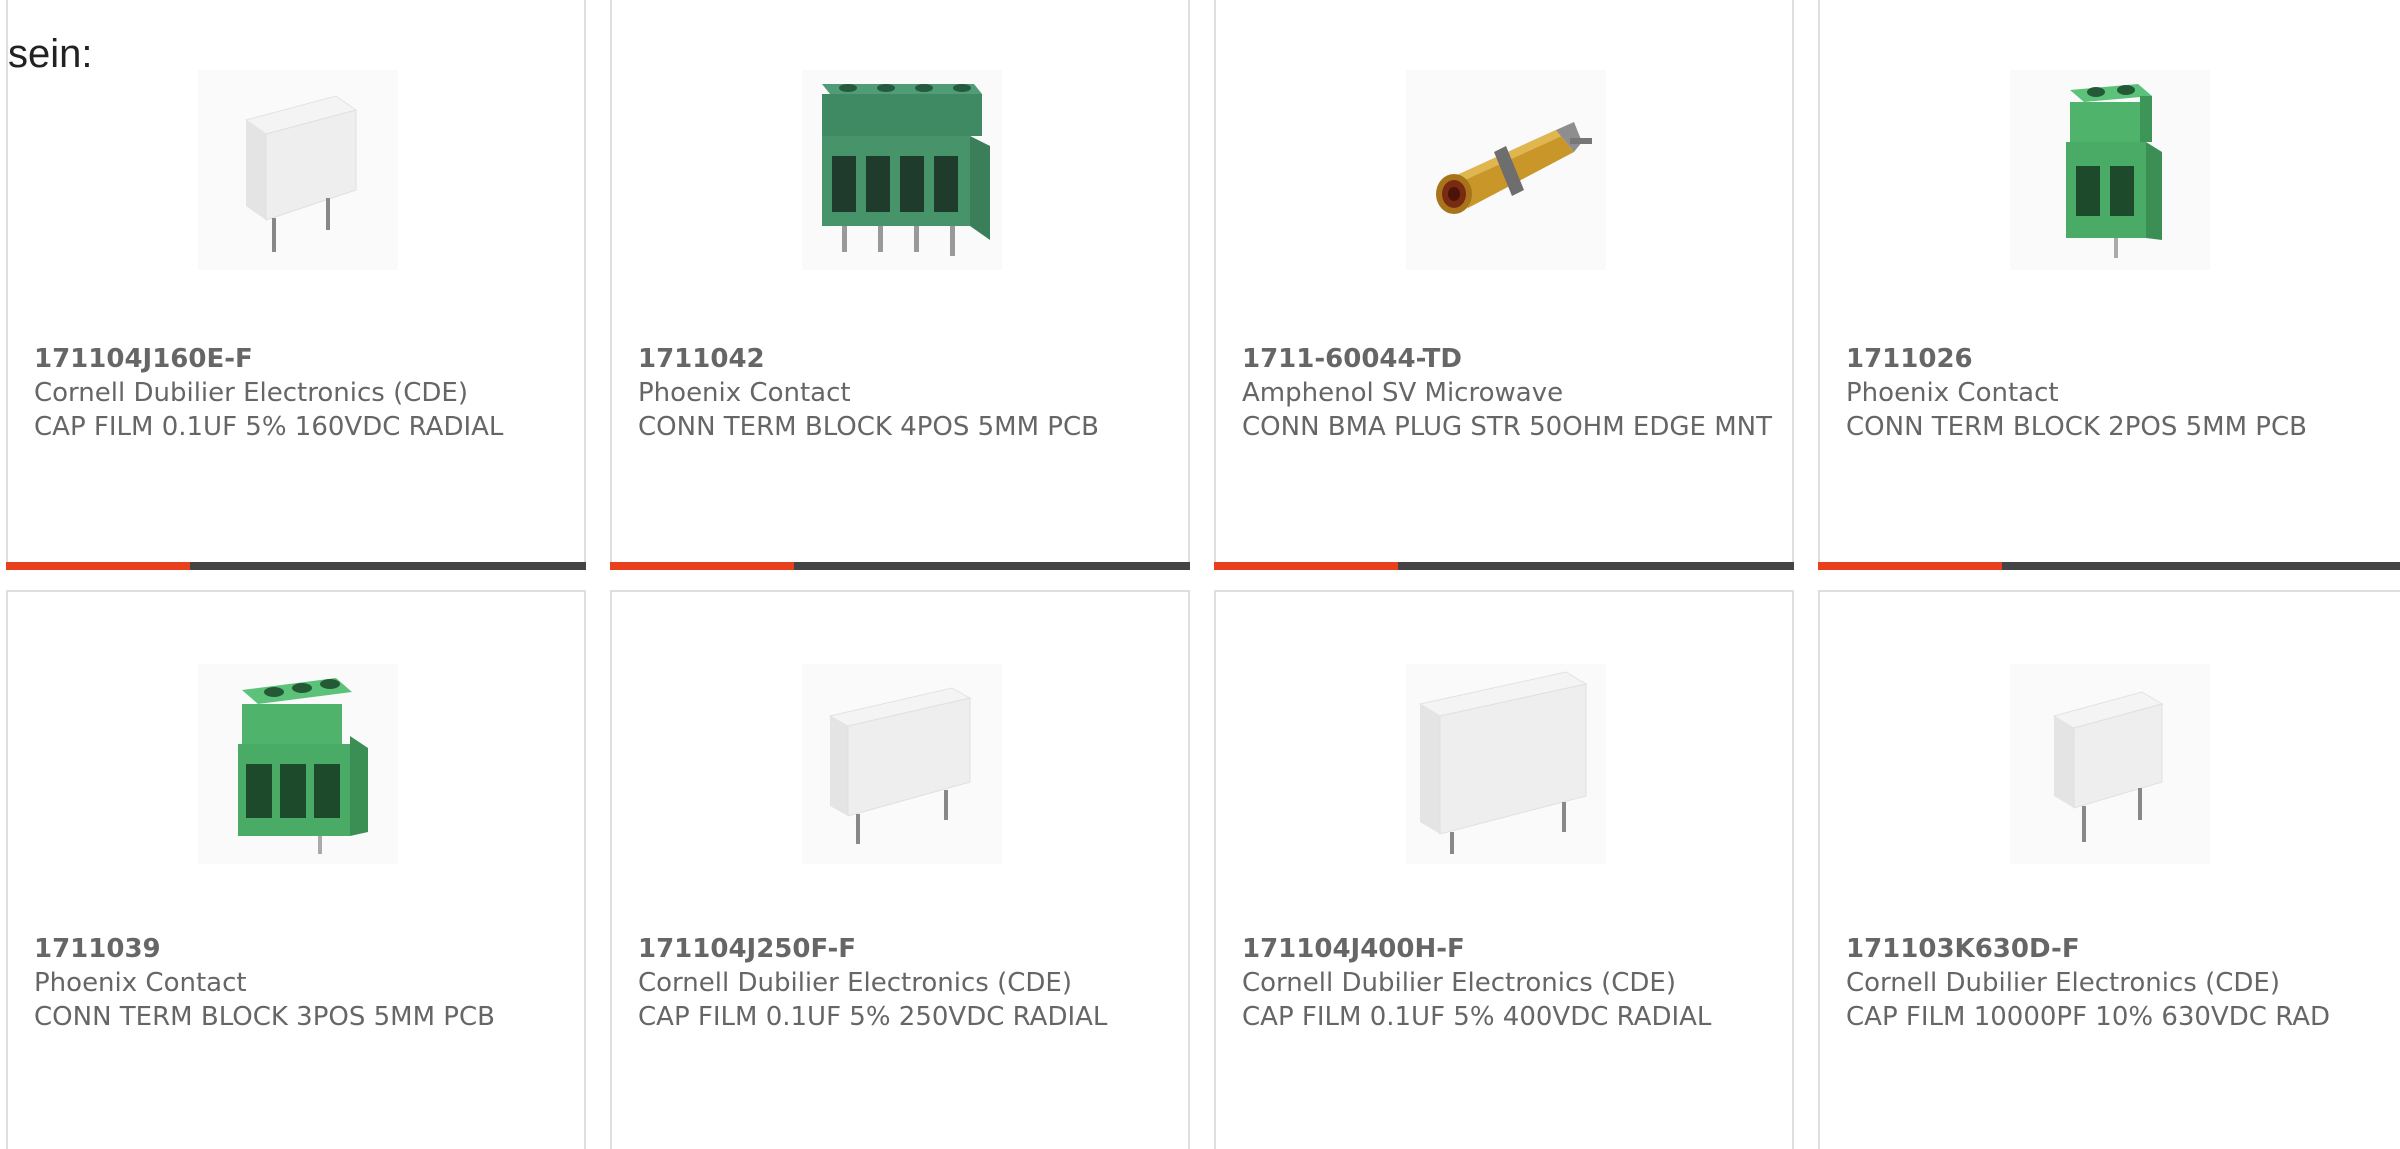 The height and width of the screenshot is (1149, 2400). I want to click on part-number: 1711042, so click(908, 359).